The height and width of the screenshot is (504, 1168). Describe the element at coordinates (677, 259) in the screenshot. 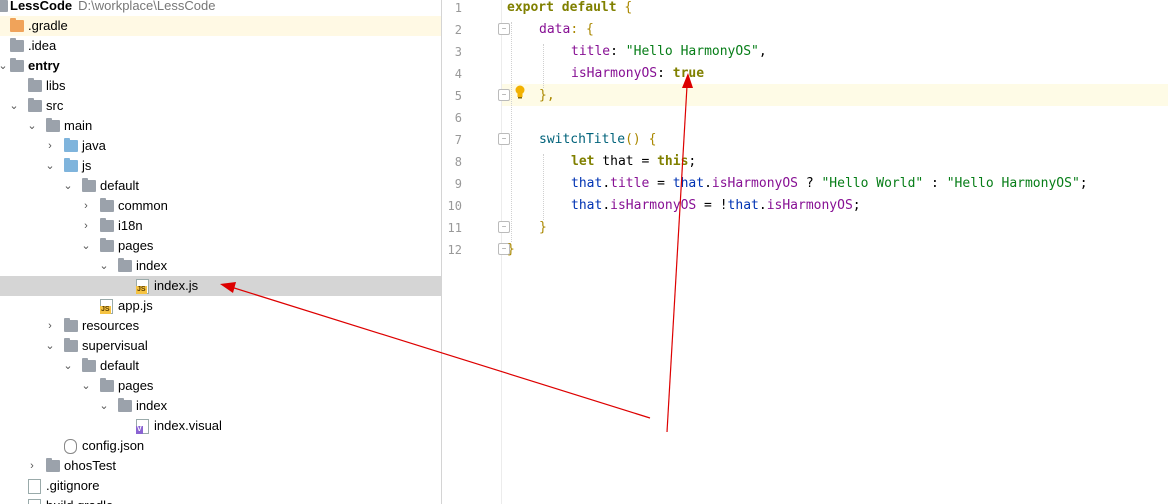

I see `arrow-to-code` at that location.